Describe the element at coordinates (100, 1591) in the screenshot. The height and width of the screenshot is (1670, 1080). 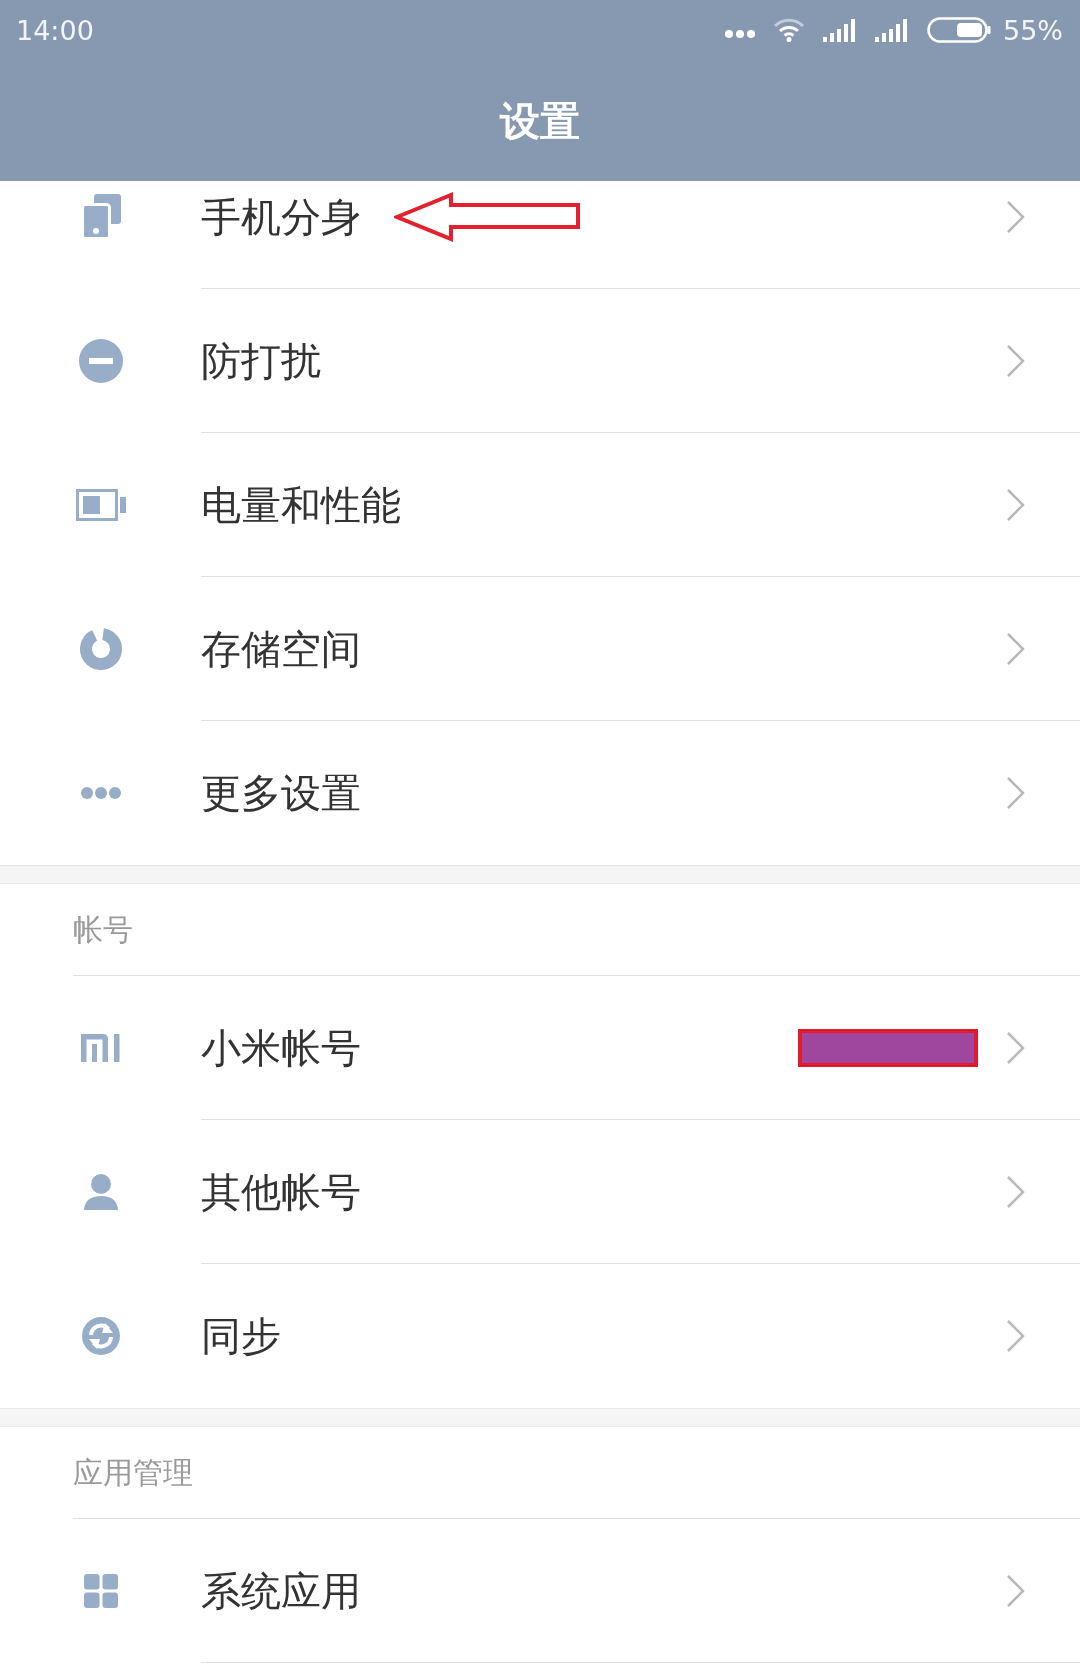
I see `grid-icon` at that location.